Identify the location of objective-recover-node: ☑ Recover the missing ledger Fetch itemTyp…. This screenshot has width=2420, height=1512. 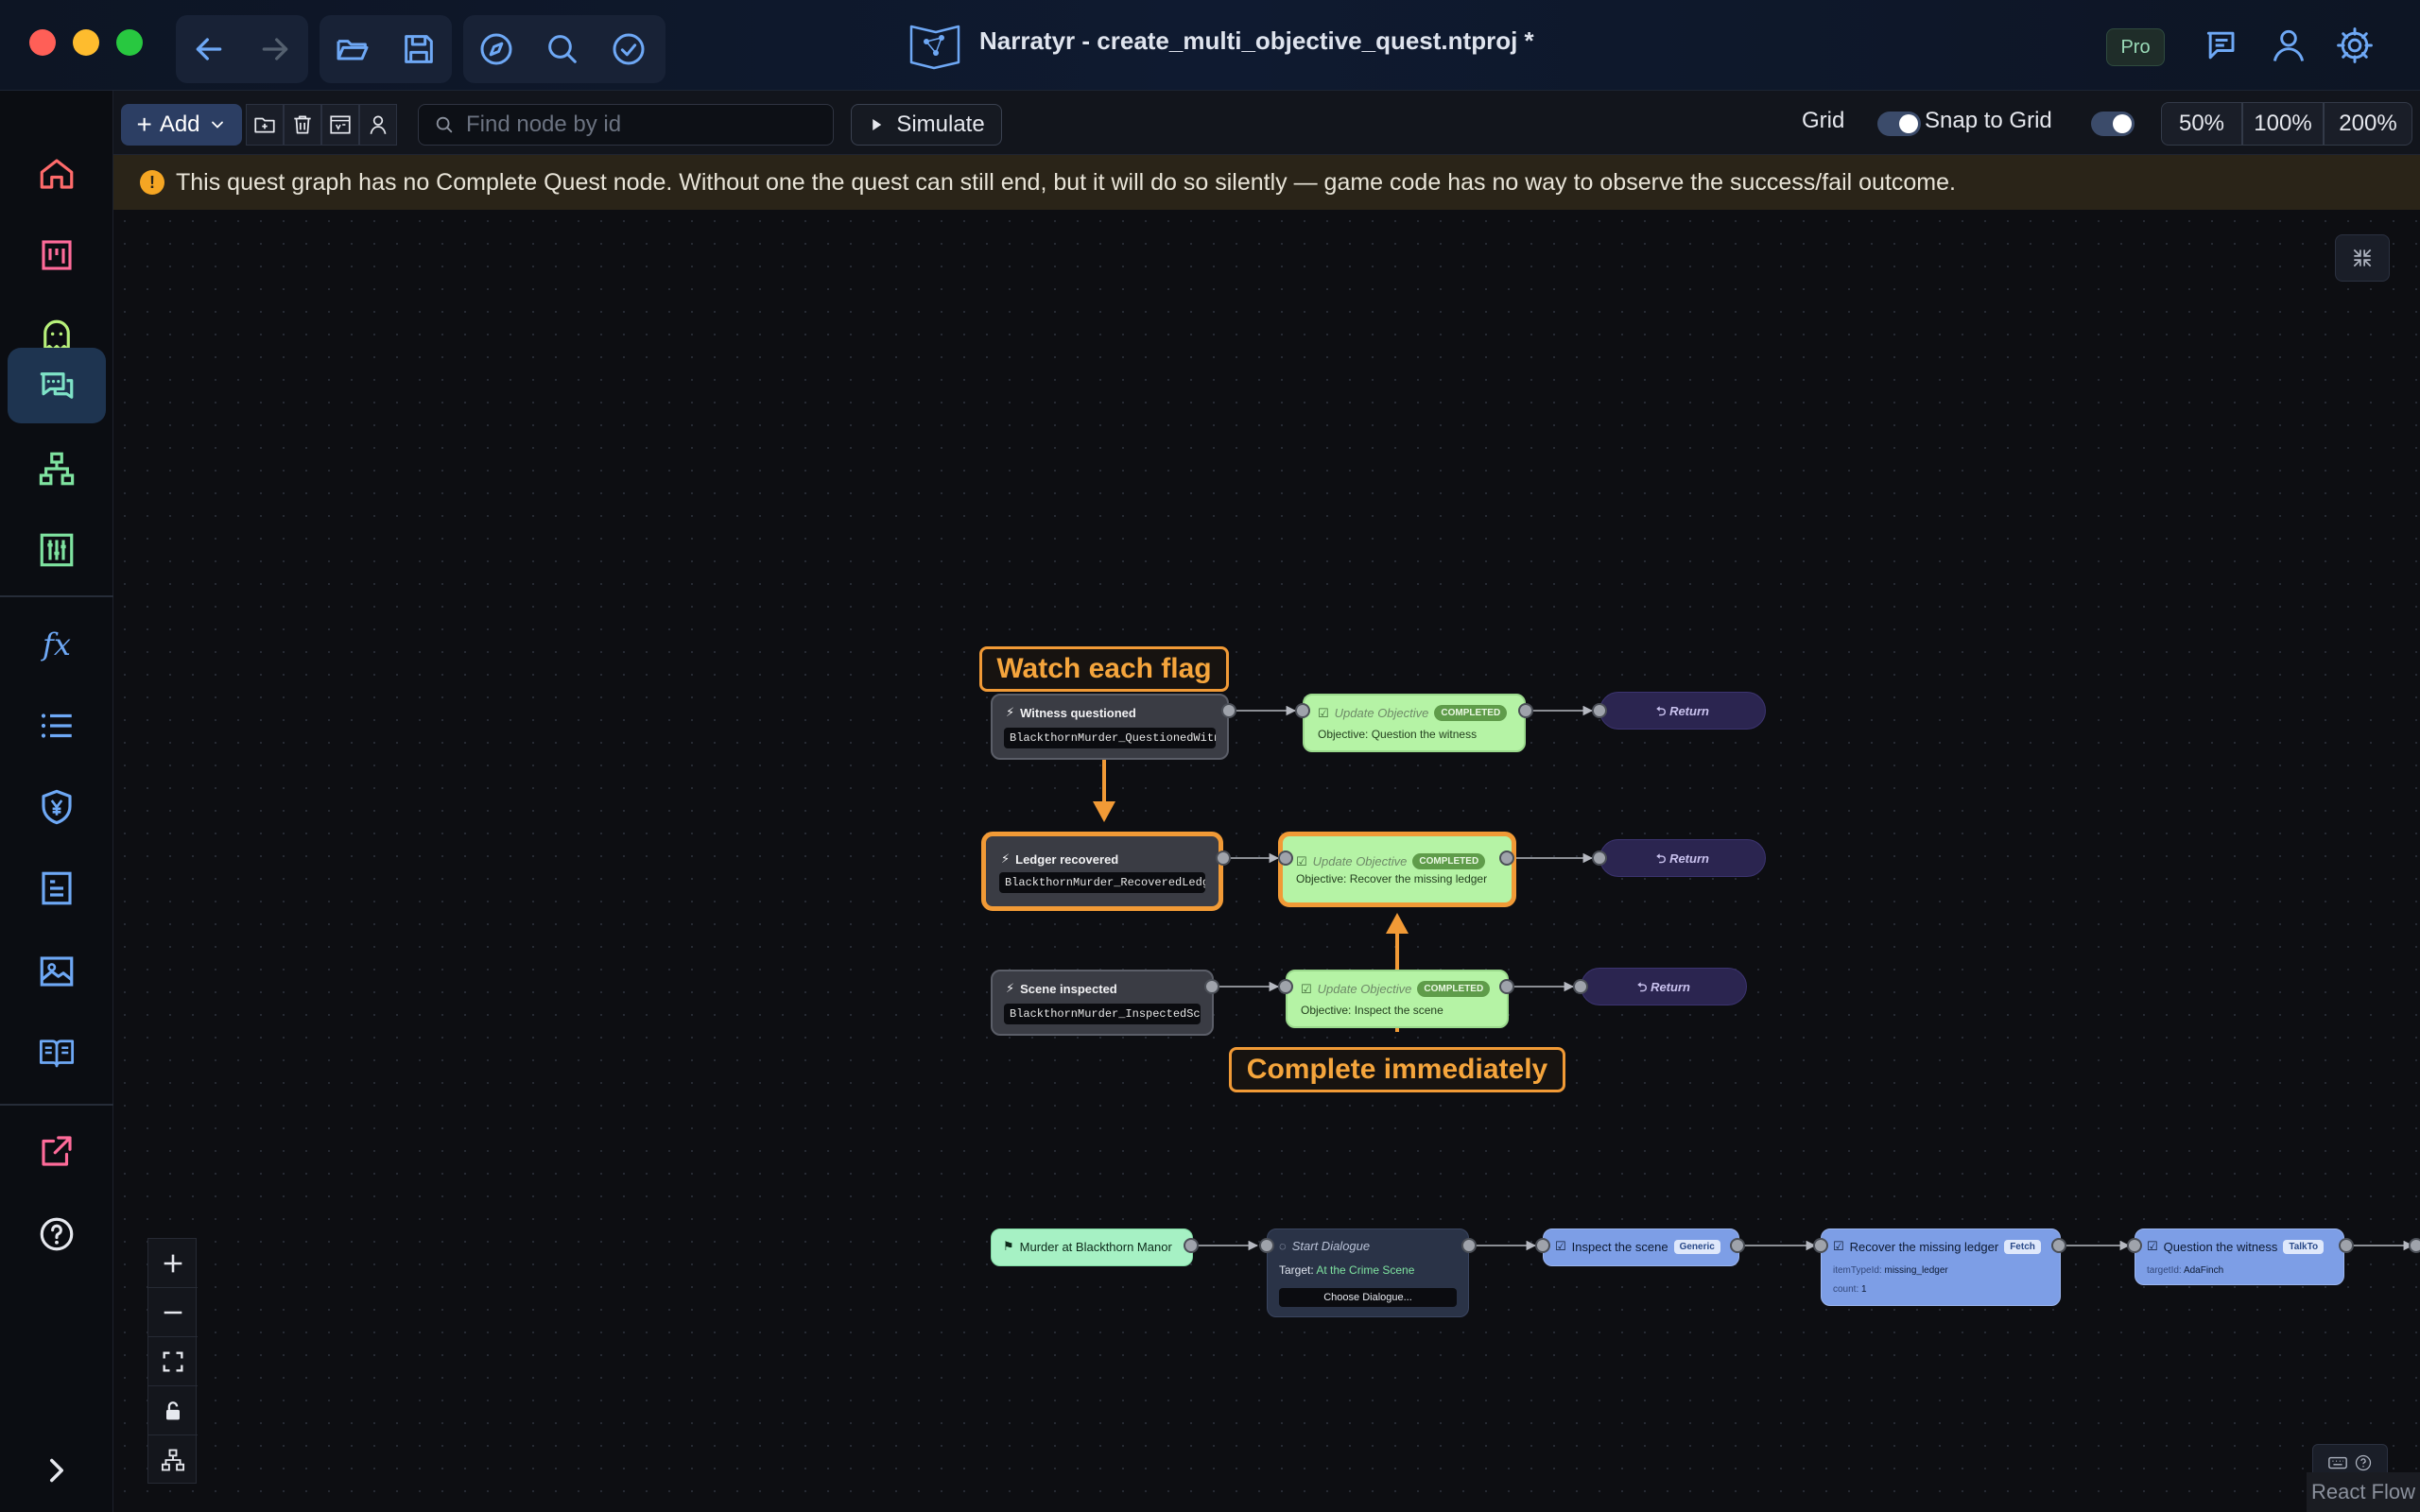
(1941, 1267).